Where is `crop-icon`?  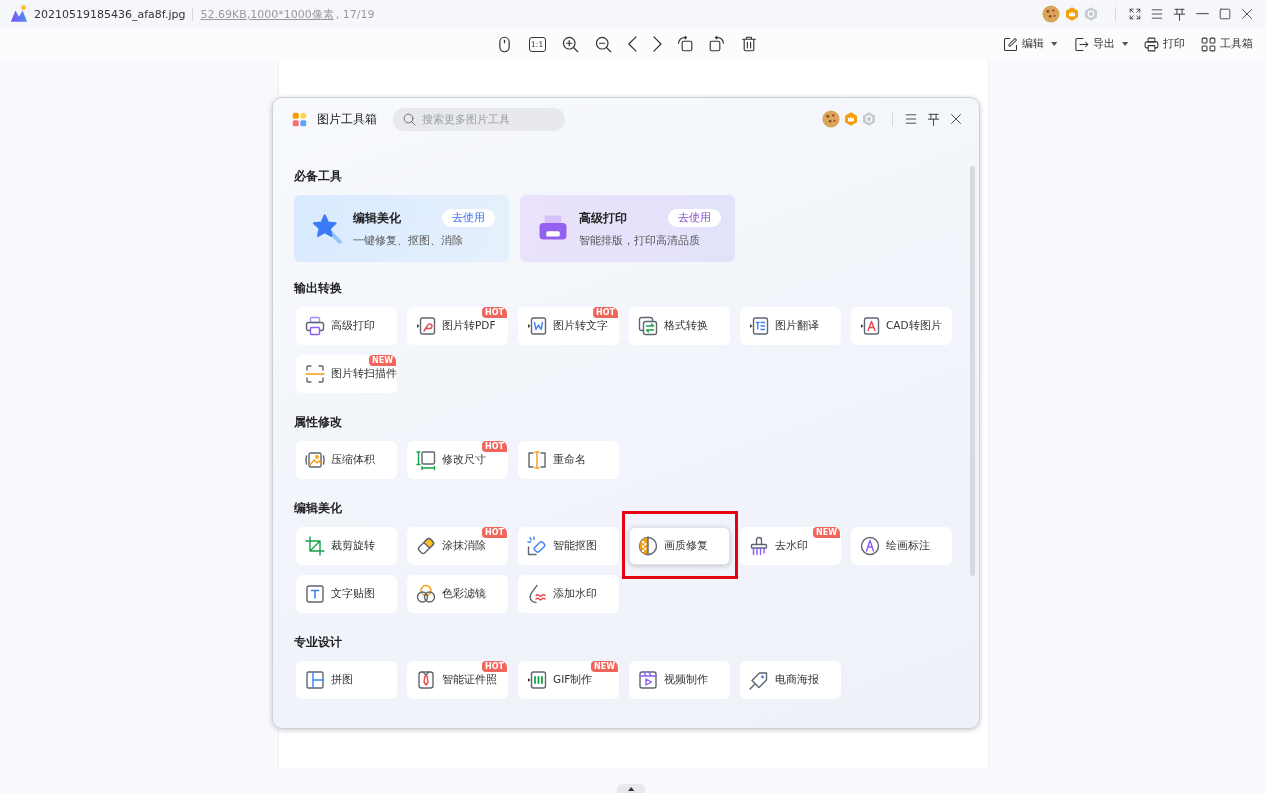
crop-icon is located at coordinates (315, 546).